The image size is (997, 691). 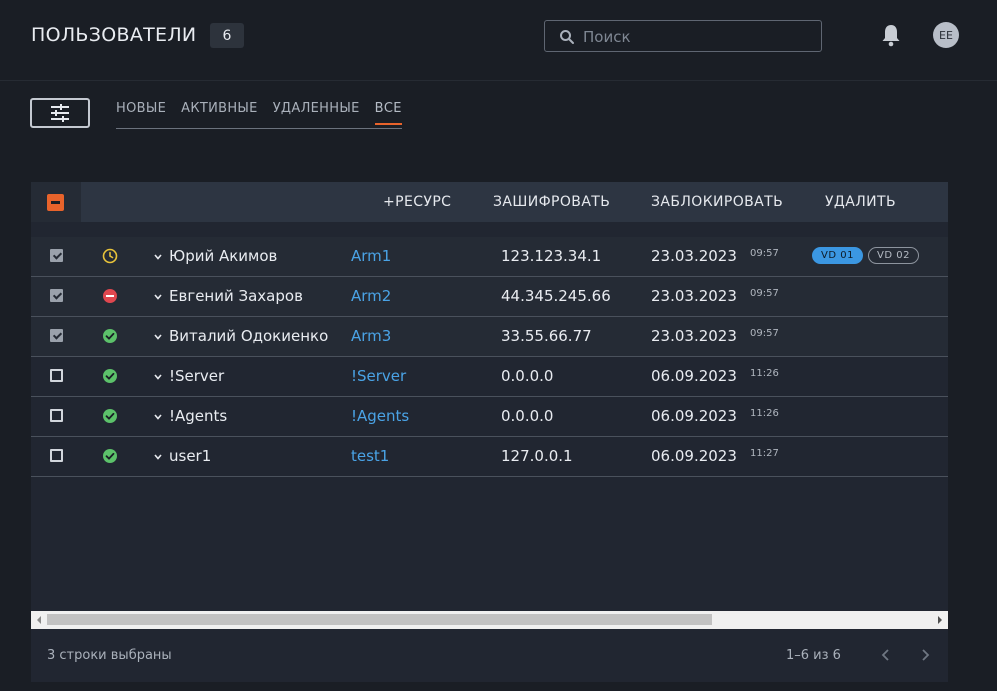 I want to click on table-row: !Server !Server 0.0.0.0 06.09.2023 11:26, so click(x=489, y=377).